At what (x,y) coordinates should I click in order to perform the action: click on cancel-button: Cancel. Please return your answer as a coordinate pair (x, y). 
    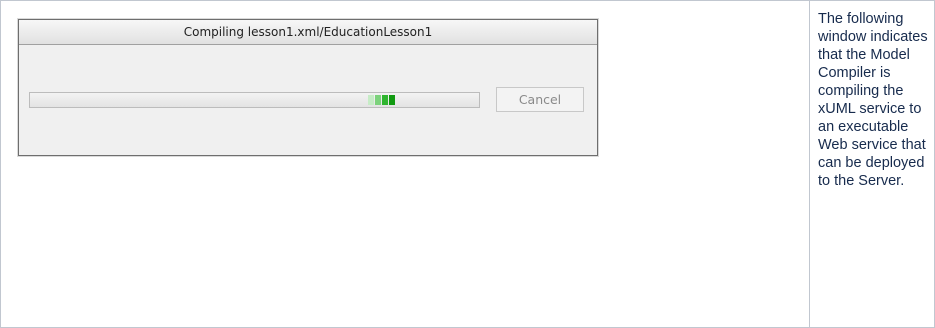
    Looking at the image, I should click on (540, 99).